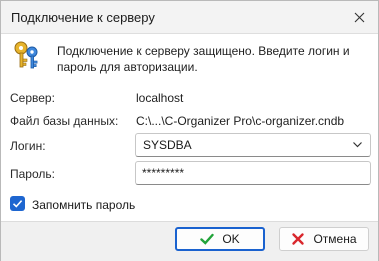  I want to click on close-button, so click(359, 17).